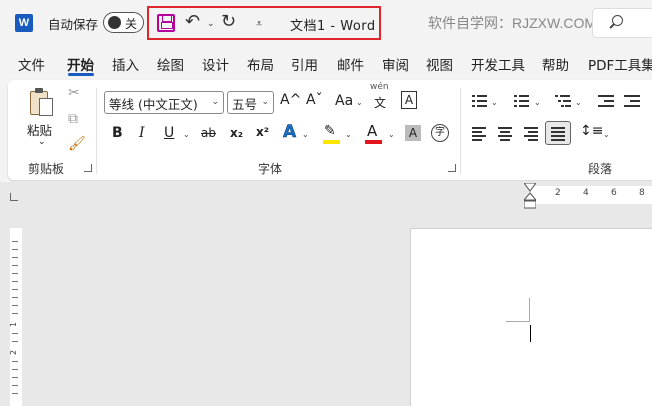  I want to click on tab-insert: 插入, so click(125, 64).